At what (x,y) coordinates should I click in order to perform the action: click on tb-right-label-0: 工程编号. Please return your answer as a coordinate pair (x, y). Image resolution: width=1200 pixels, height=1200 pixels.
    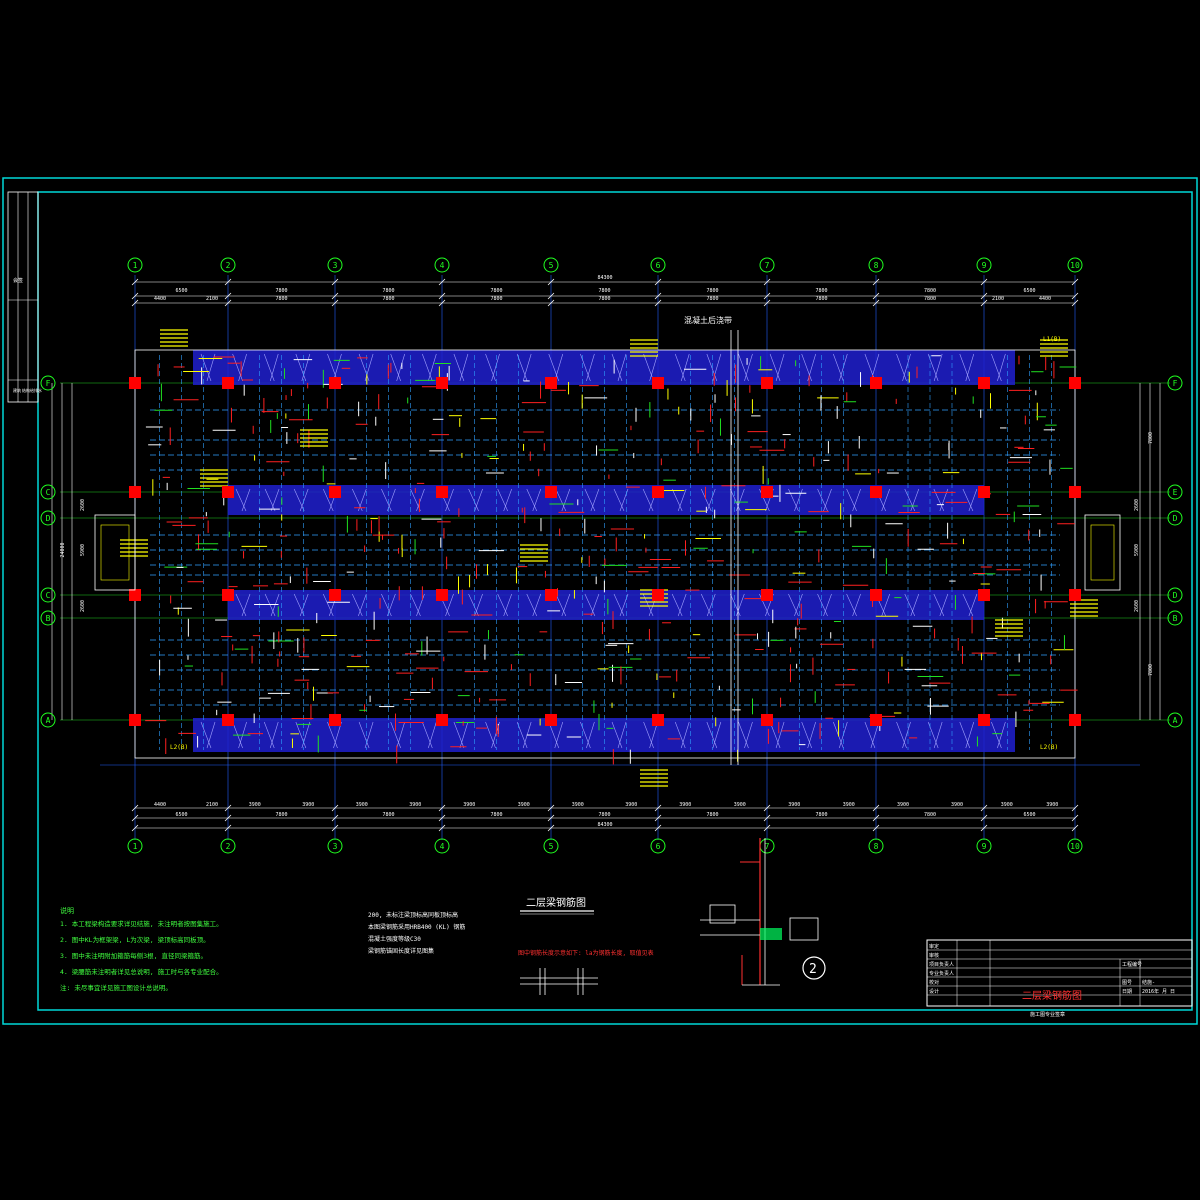
    Looking at the image, I should click on (1132, 964).